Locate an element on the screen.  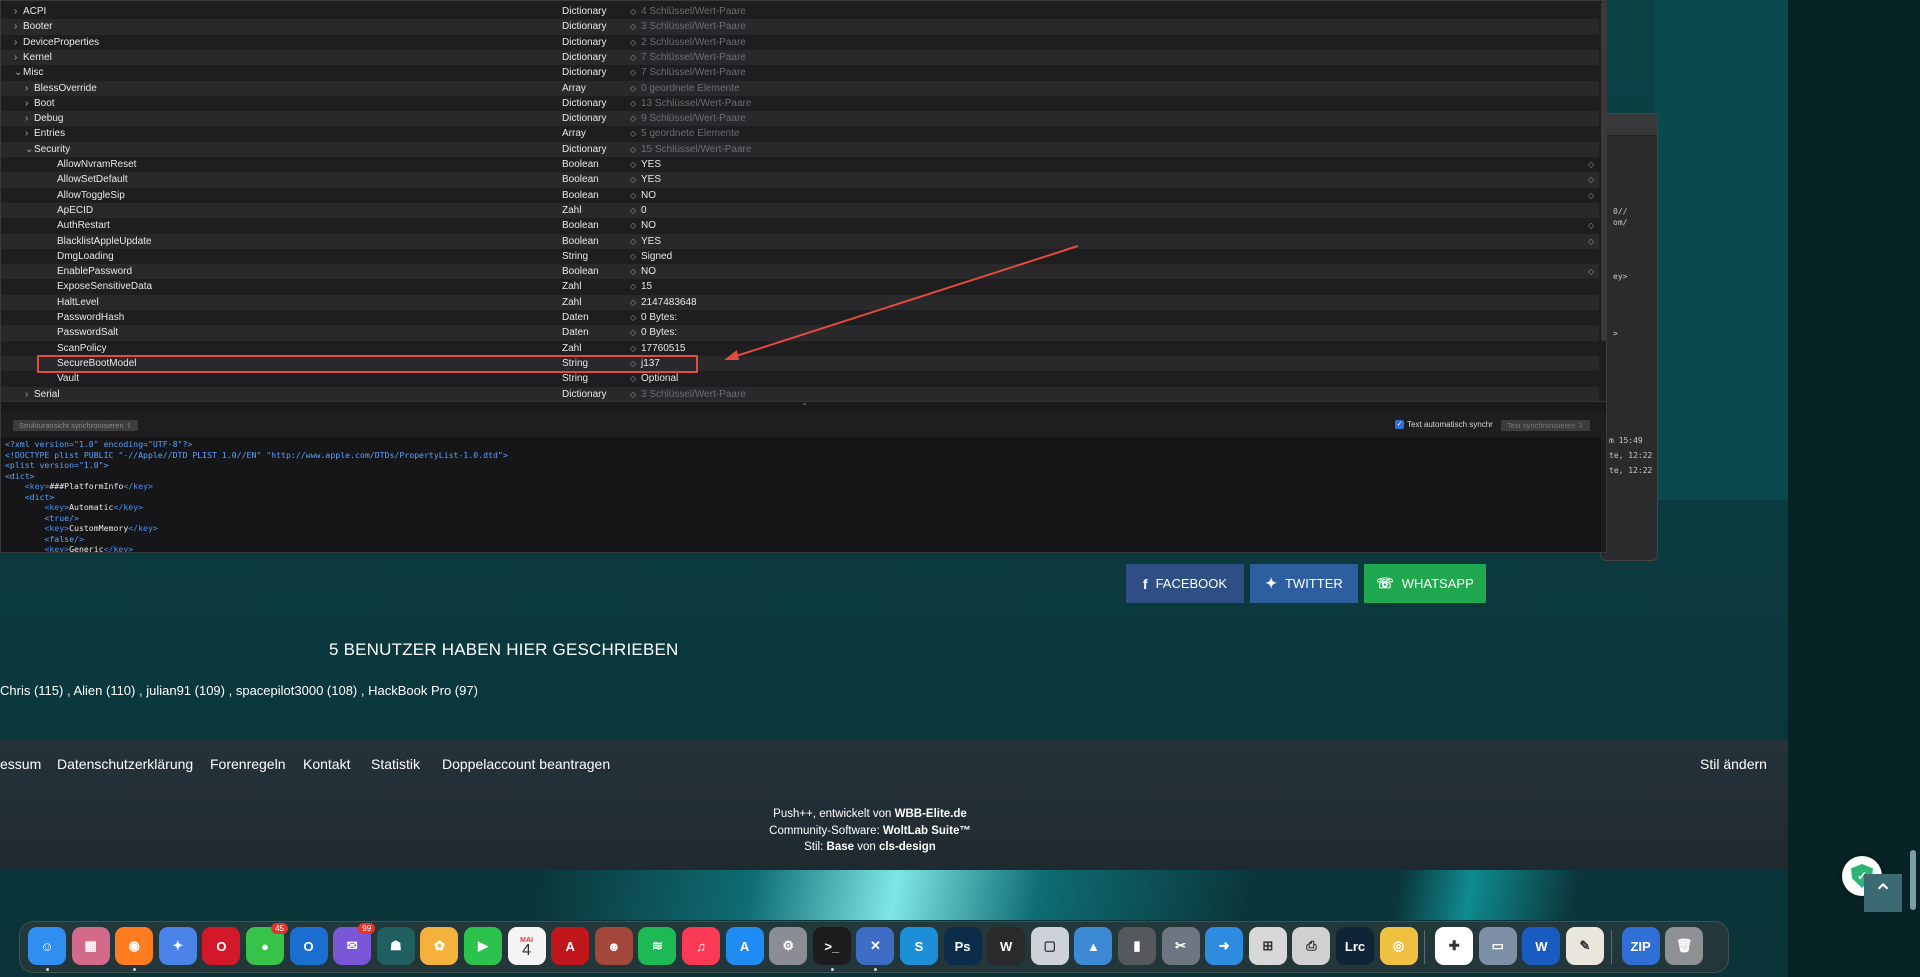
row-value: Signed is located at coordinates (656, 256).